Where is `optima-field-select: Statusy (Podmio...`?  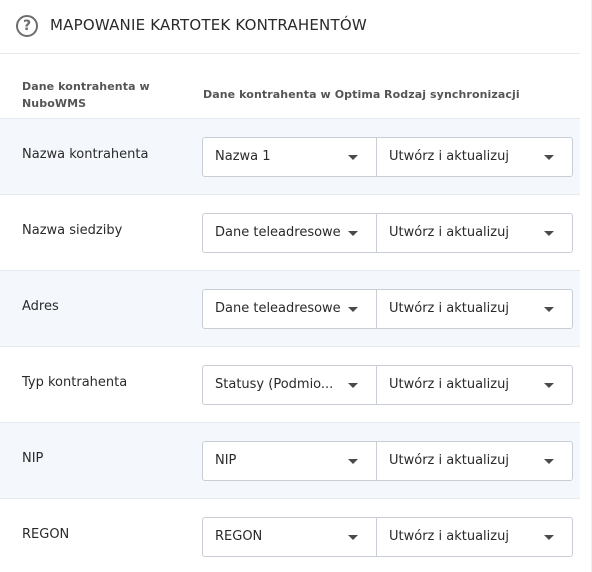
optima-field-select: Statusy (Podmio... is located at coordinates (289, 385).